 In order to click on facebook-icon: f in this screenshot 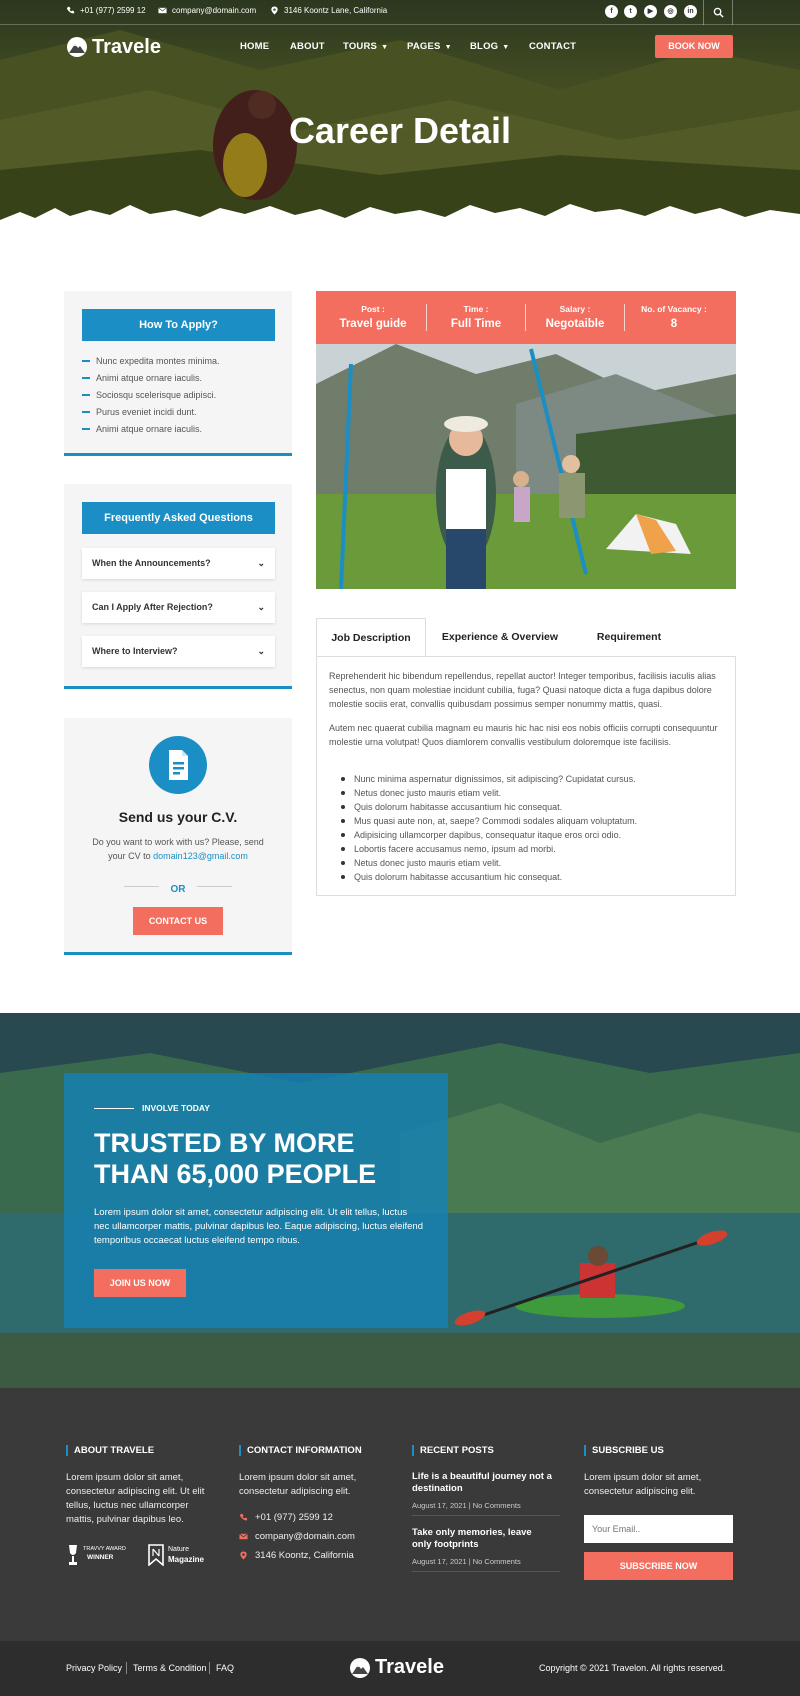, I will do `click(611, 11)`.